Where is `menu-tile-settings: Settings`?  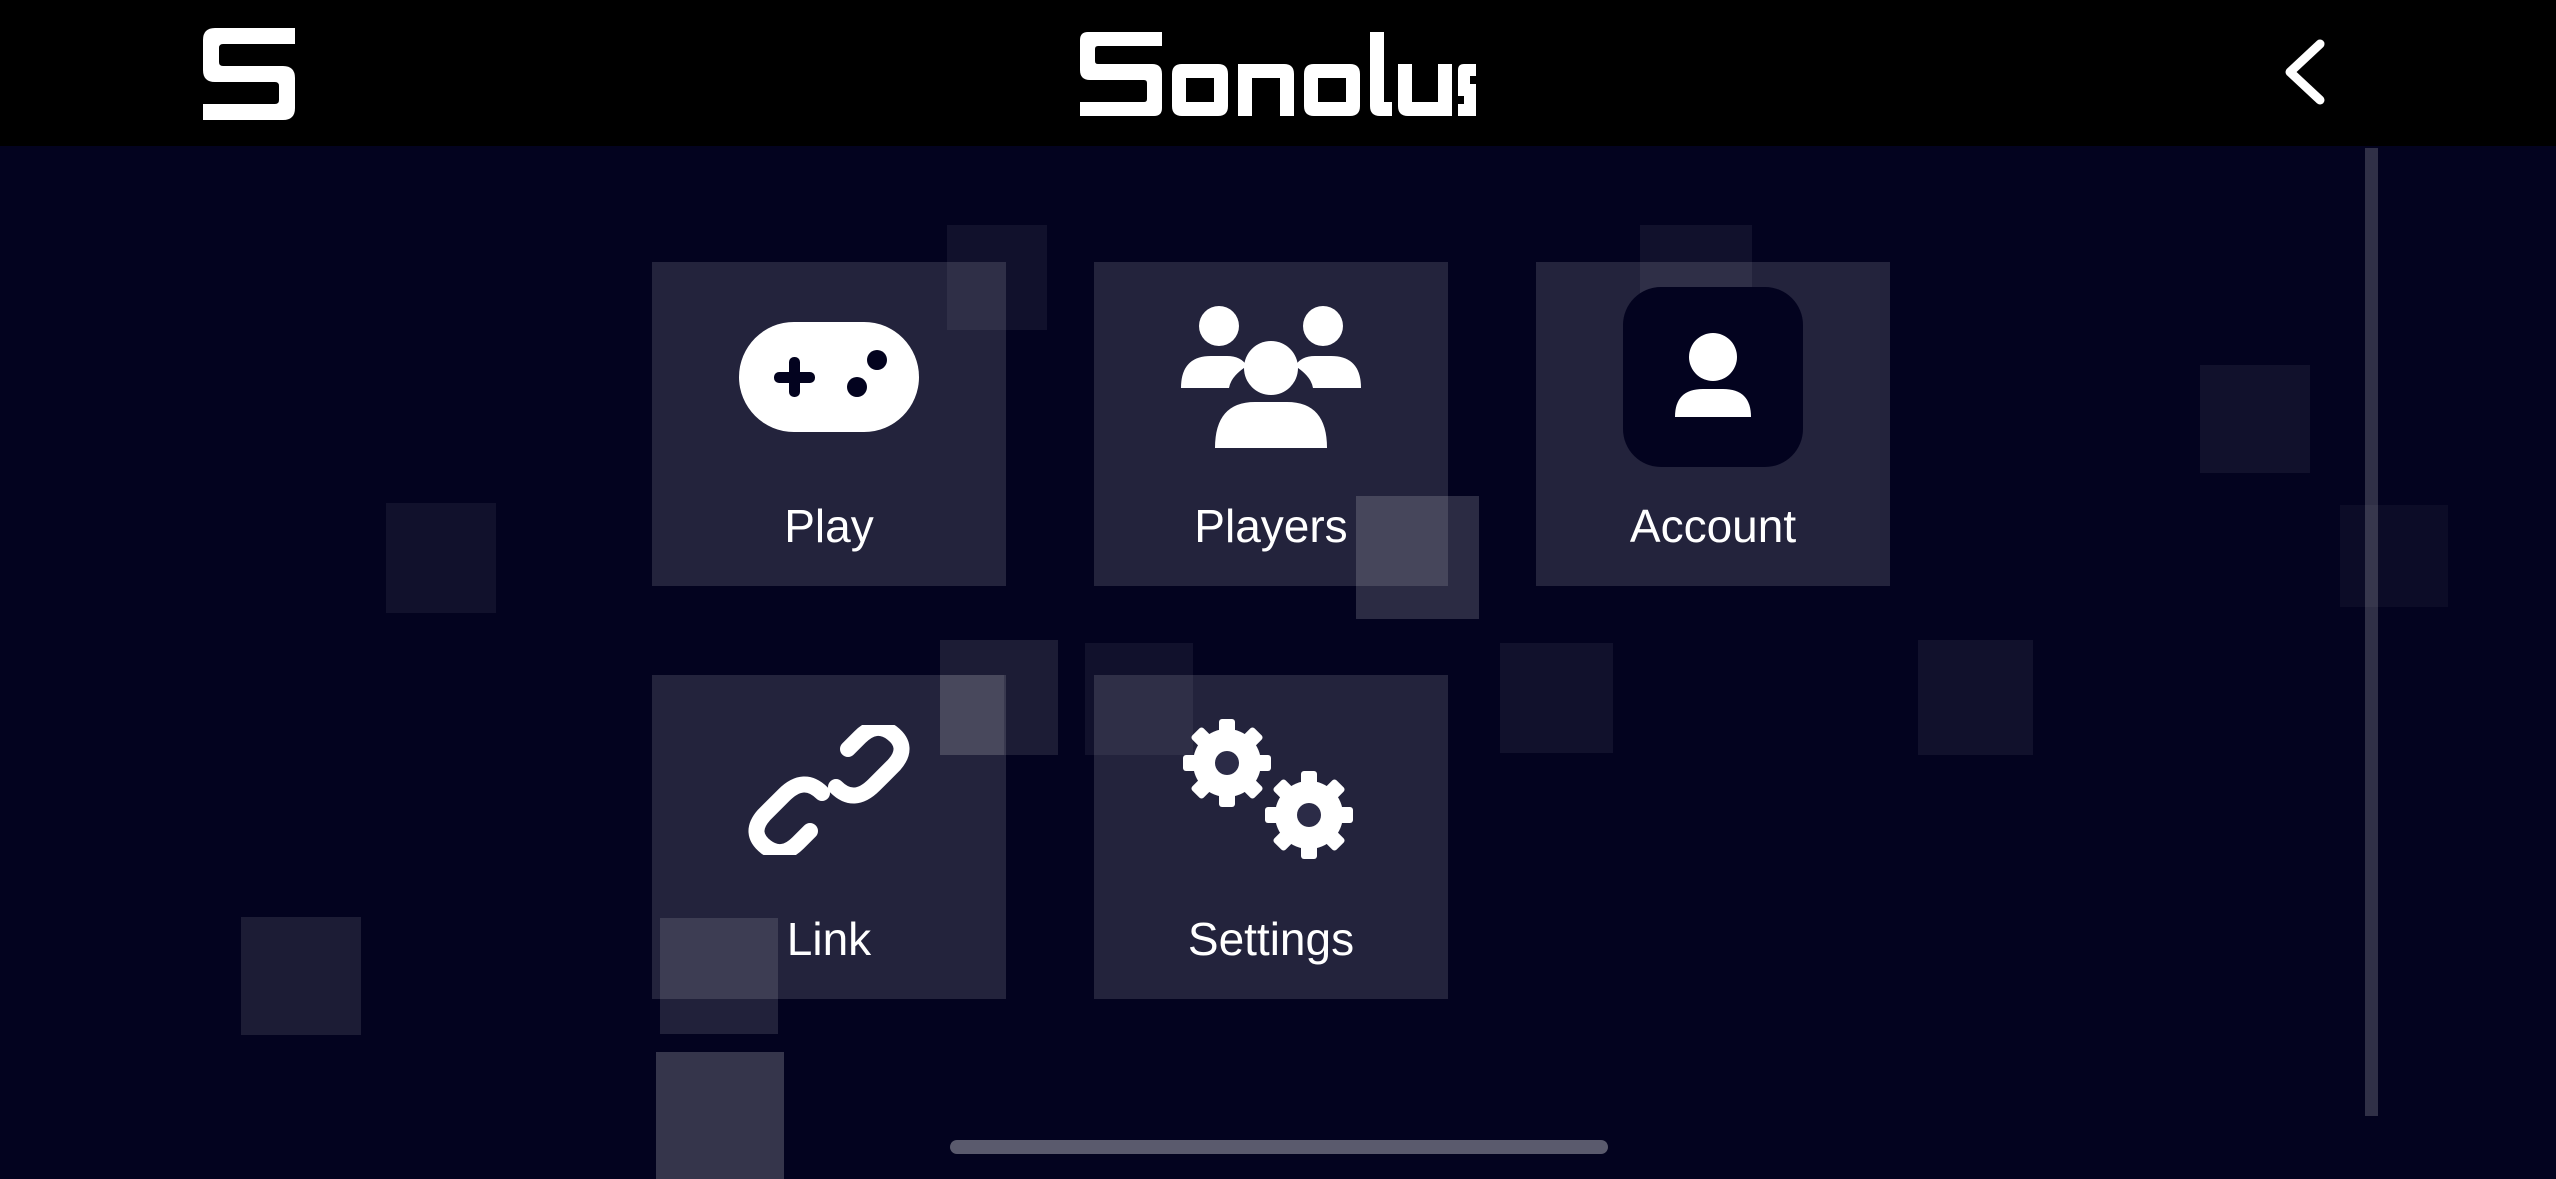
menu-tile-settings: Settings is located at coordinates (1271, 837).